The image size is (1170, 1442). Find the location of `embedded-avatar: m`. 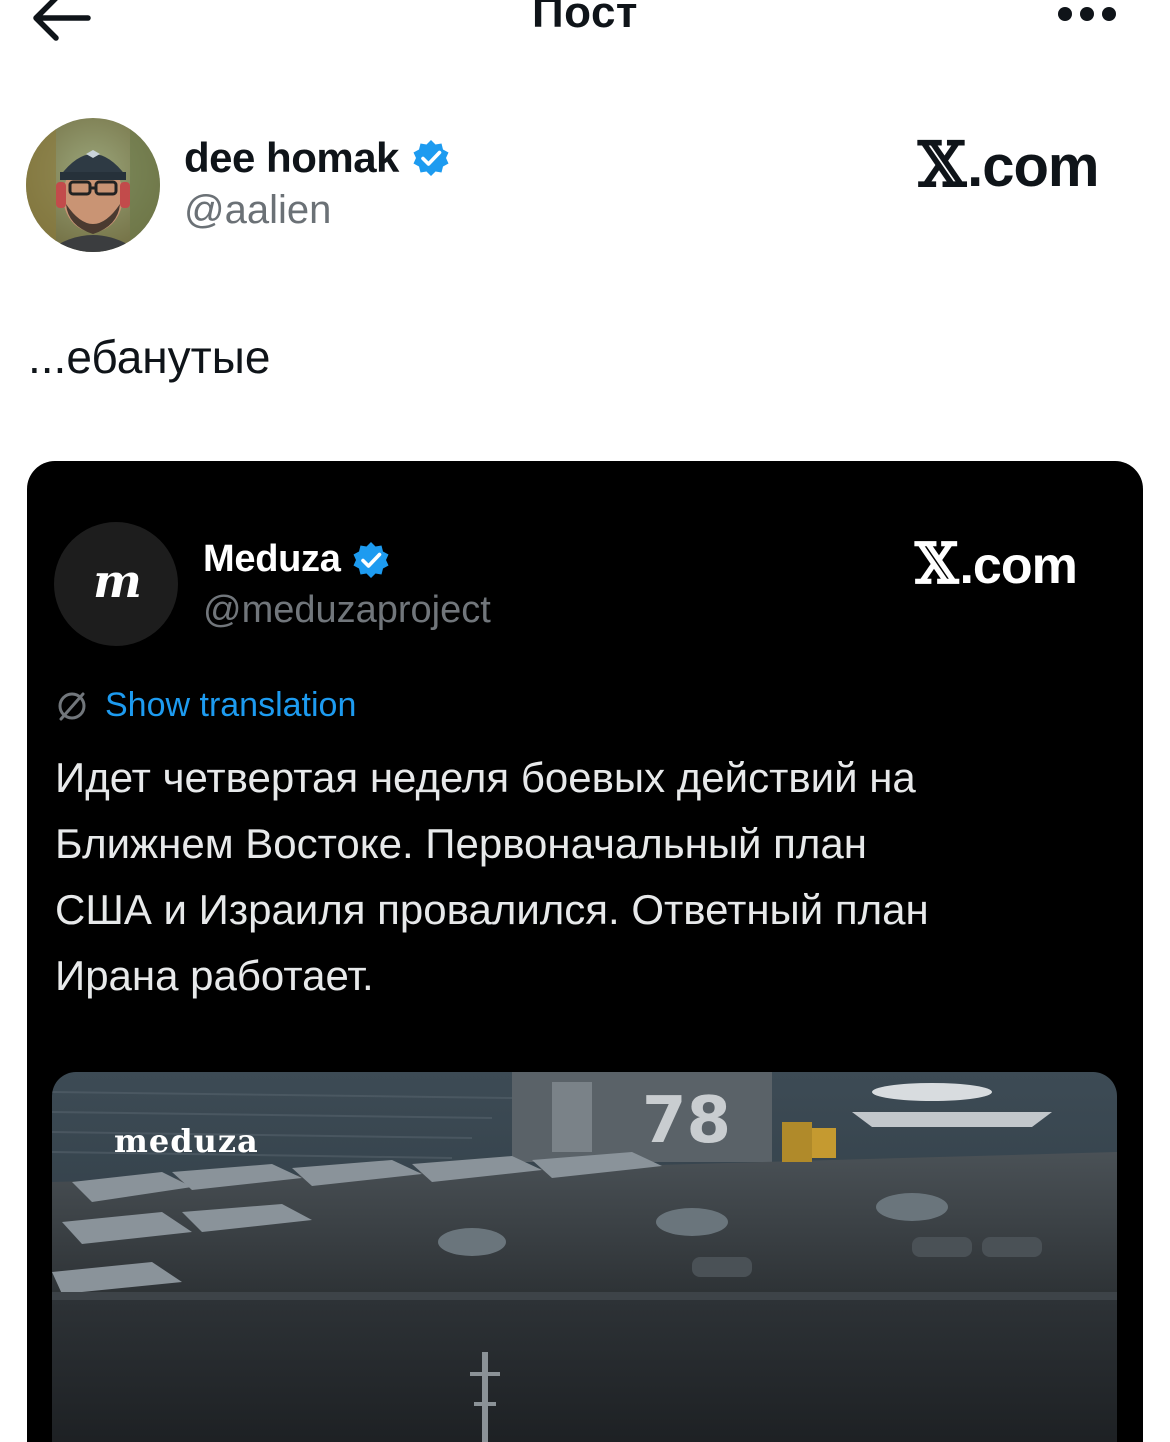

embedded-avatar: m is located at coordinates (116, 584).